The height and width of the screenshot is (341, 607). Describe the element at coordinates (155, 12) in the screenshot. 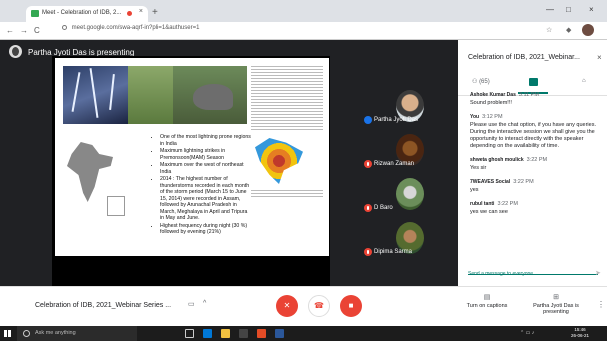

I see `new-tab-button: +` at that location.